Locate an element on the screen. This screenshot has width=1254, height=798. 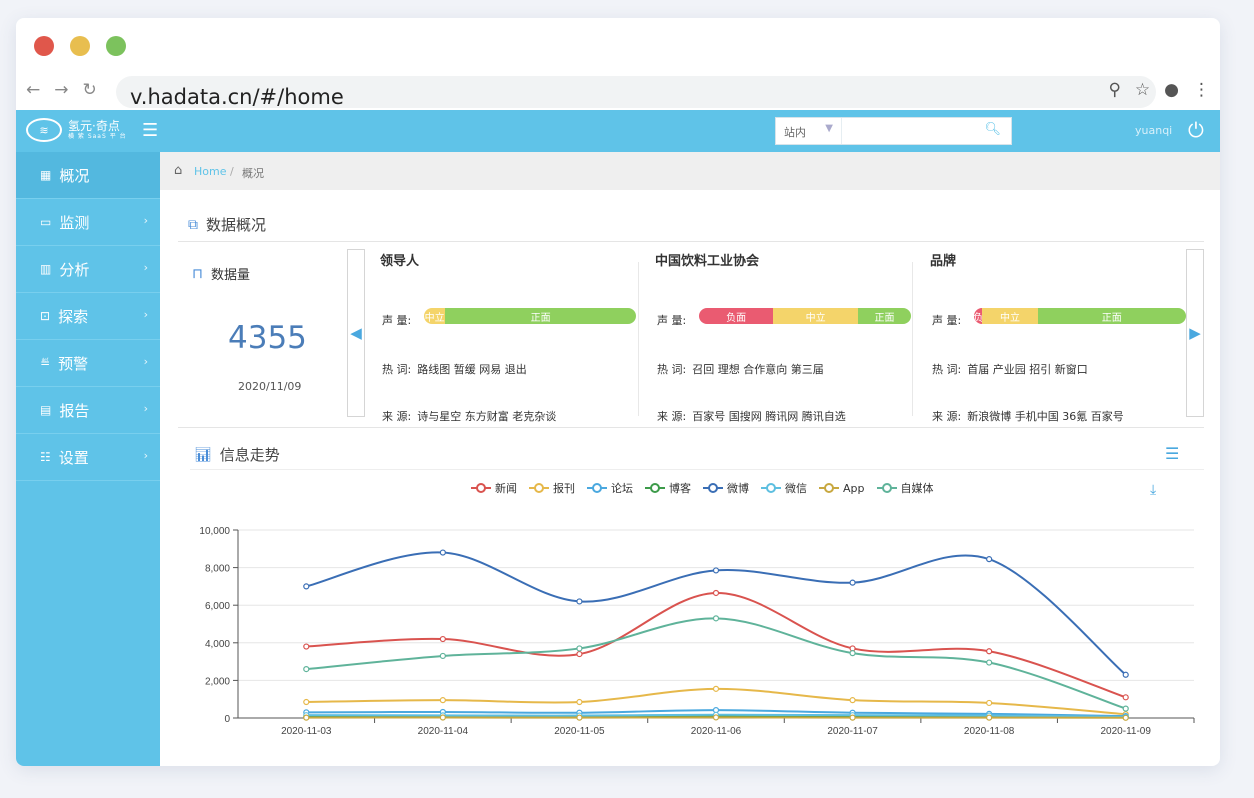
legend-item: App is located at coordinates (842, 488).